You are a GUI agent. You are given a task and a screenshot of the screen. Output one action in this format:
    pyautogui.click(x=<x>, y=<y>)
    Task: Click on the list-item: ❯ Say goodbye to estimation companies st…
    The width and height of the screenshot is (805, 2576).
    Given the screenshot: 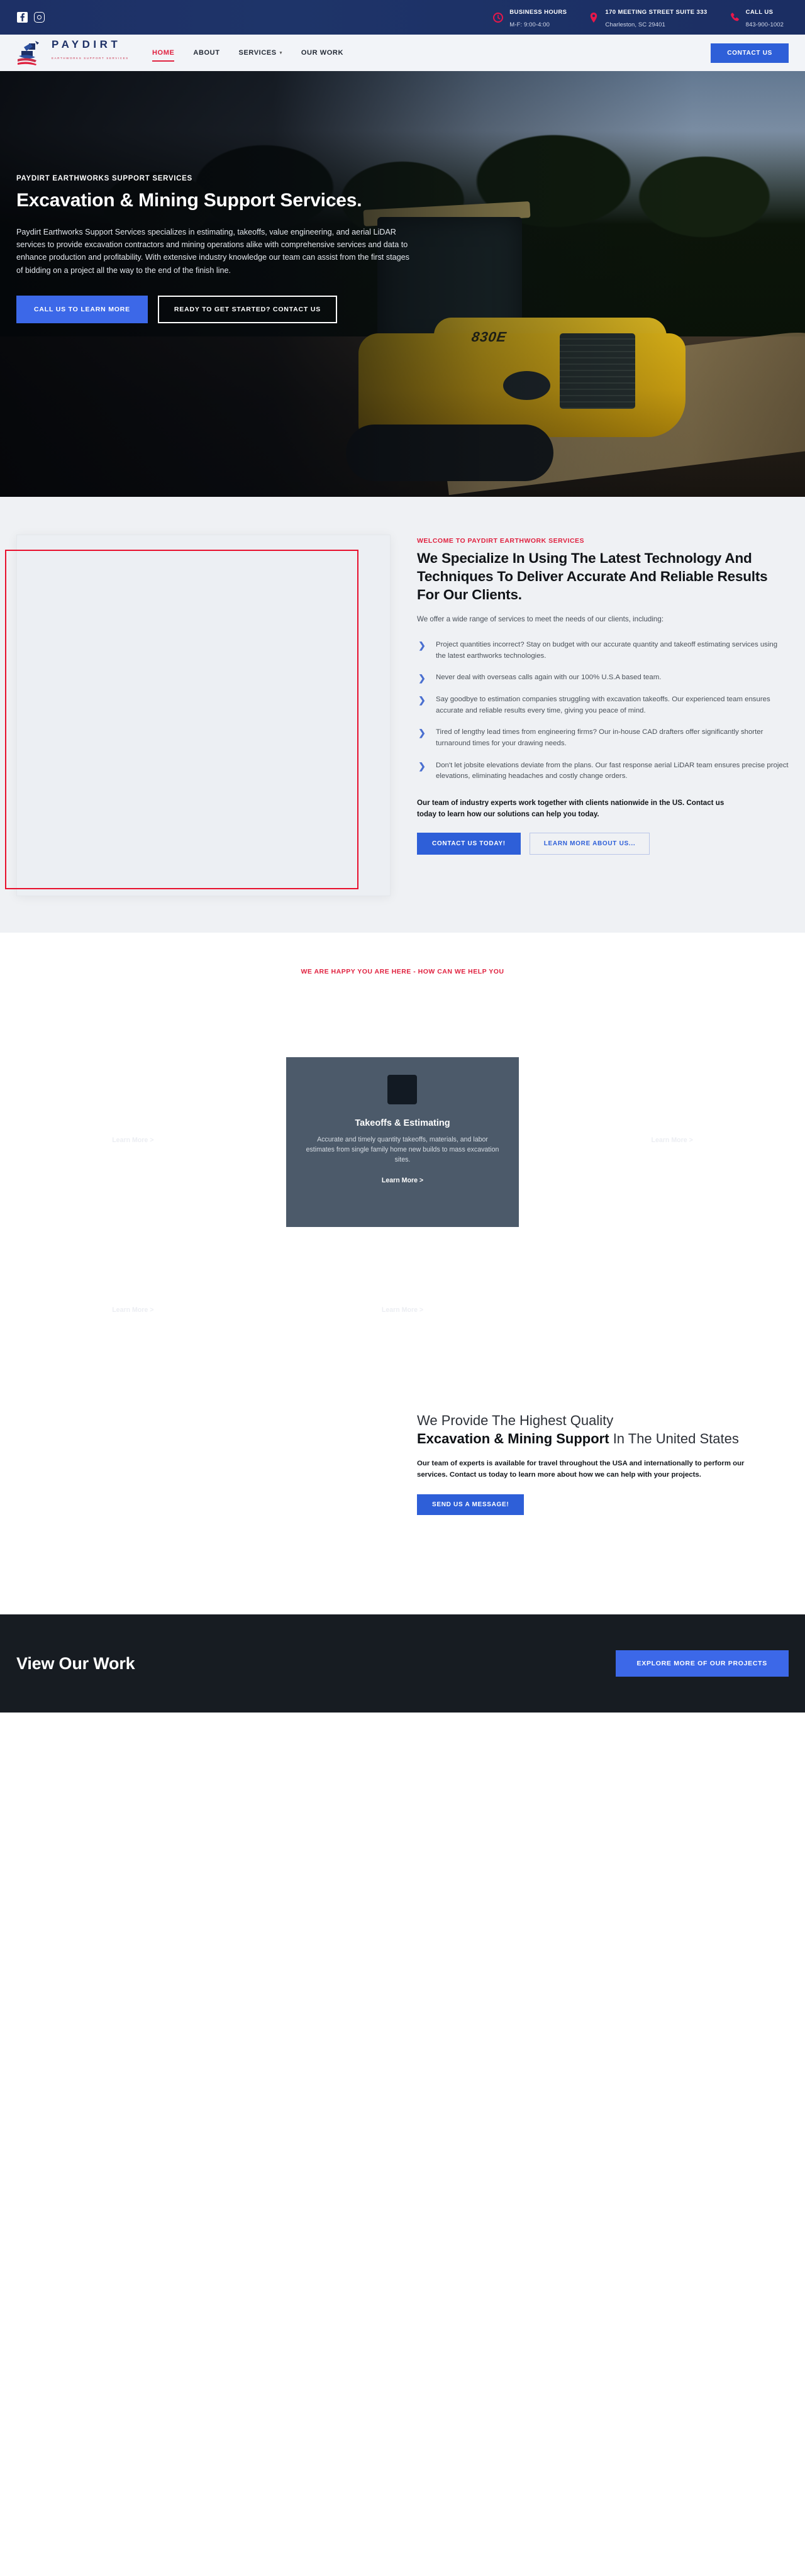 What is the action you would take?
    pyautogui.click(x=603, y=705)
    